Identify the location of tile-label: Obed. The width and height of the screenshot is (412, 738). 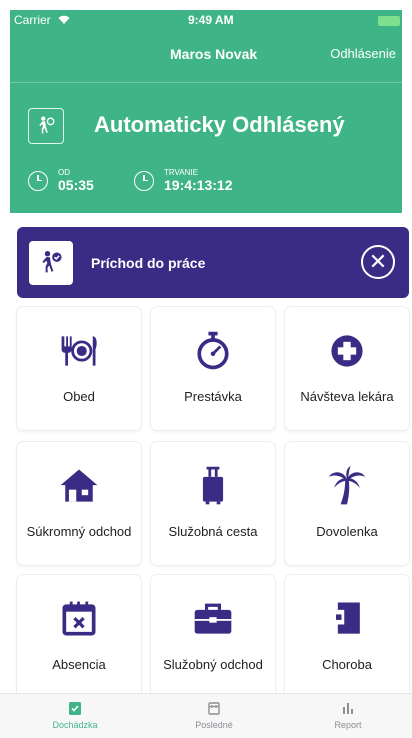
(79, 396).